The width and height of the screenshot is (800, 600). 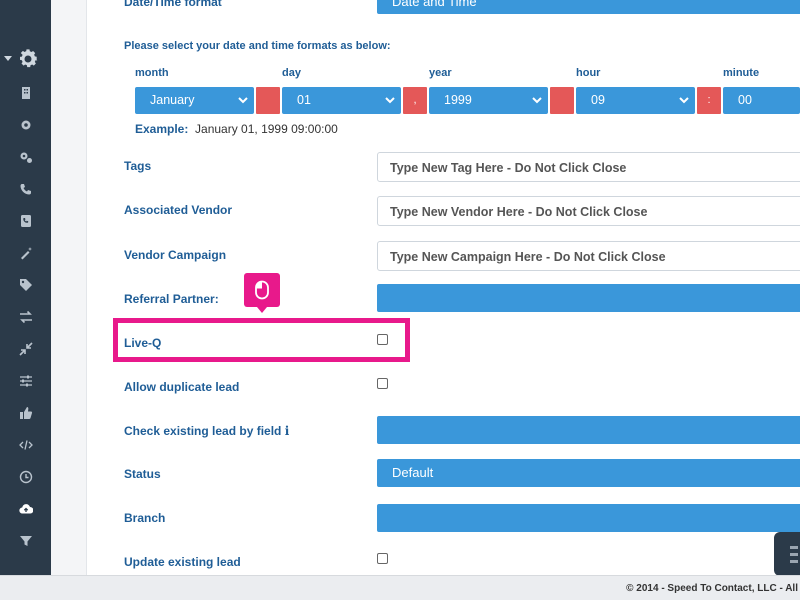 What do you see at coordinates (26, 253) in the screenshot?
I see `magic-wand-icon` at bounding box center [26, 253].